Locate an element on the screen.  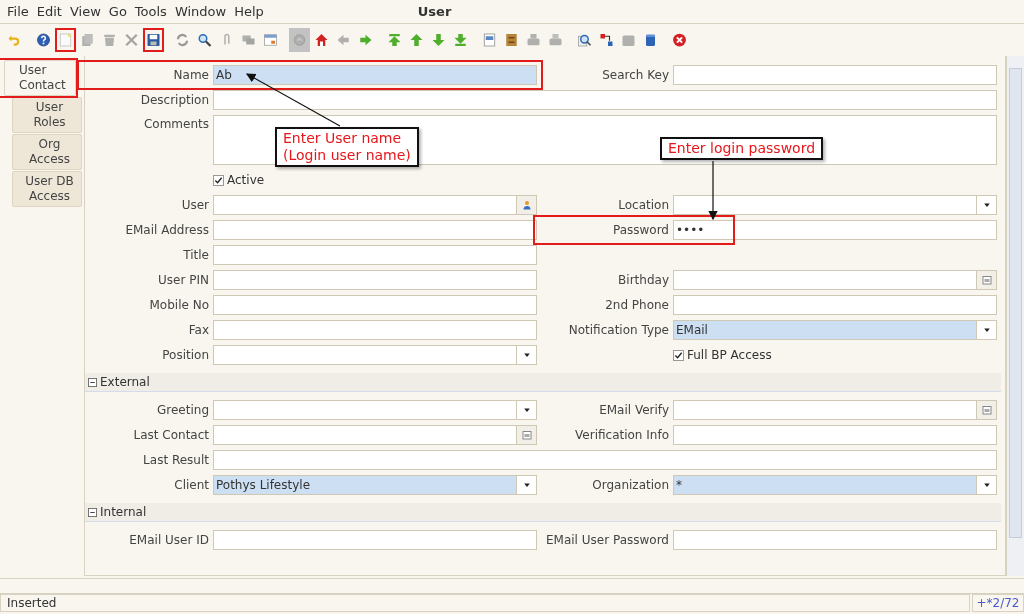
floppy-disk-button is located at coordinates (153, 40).